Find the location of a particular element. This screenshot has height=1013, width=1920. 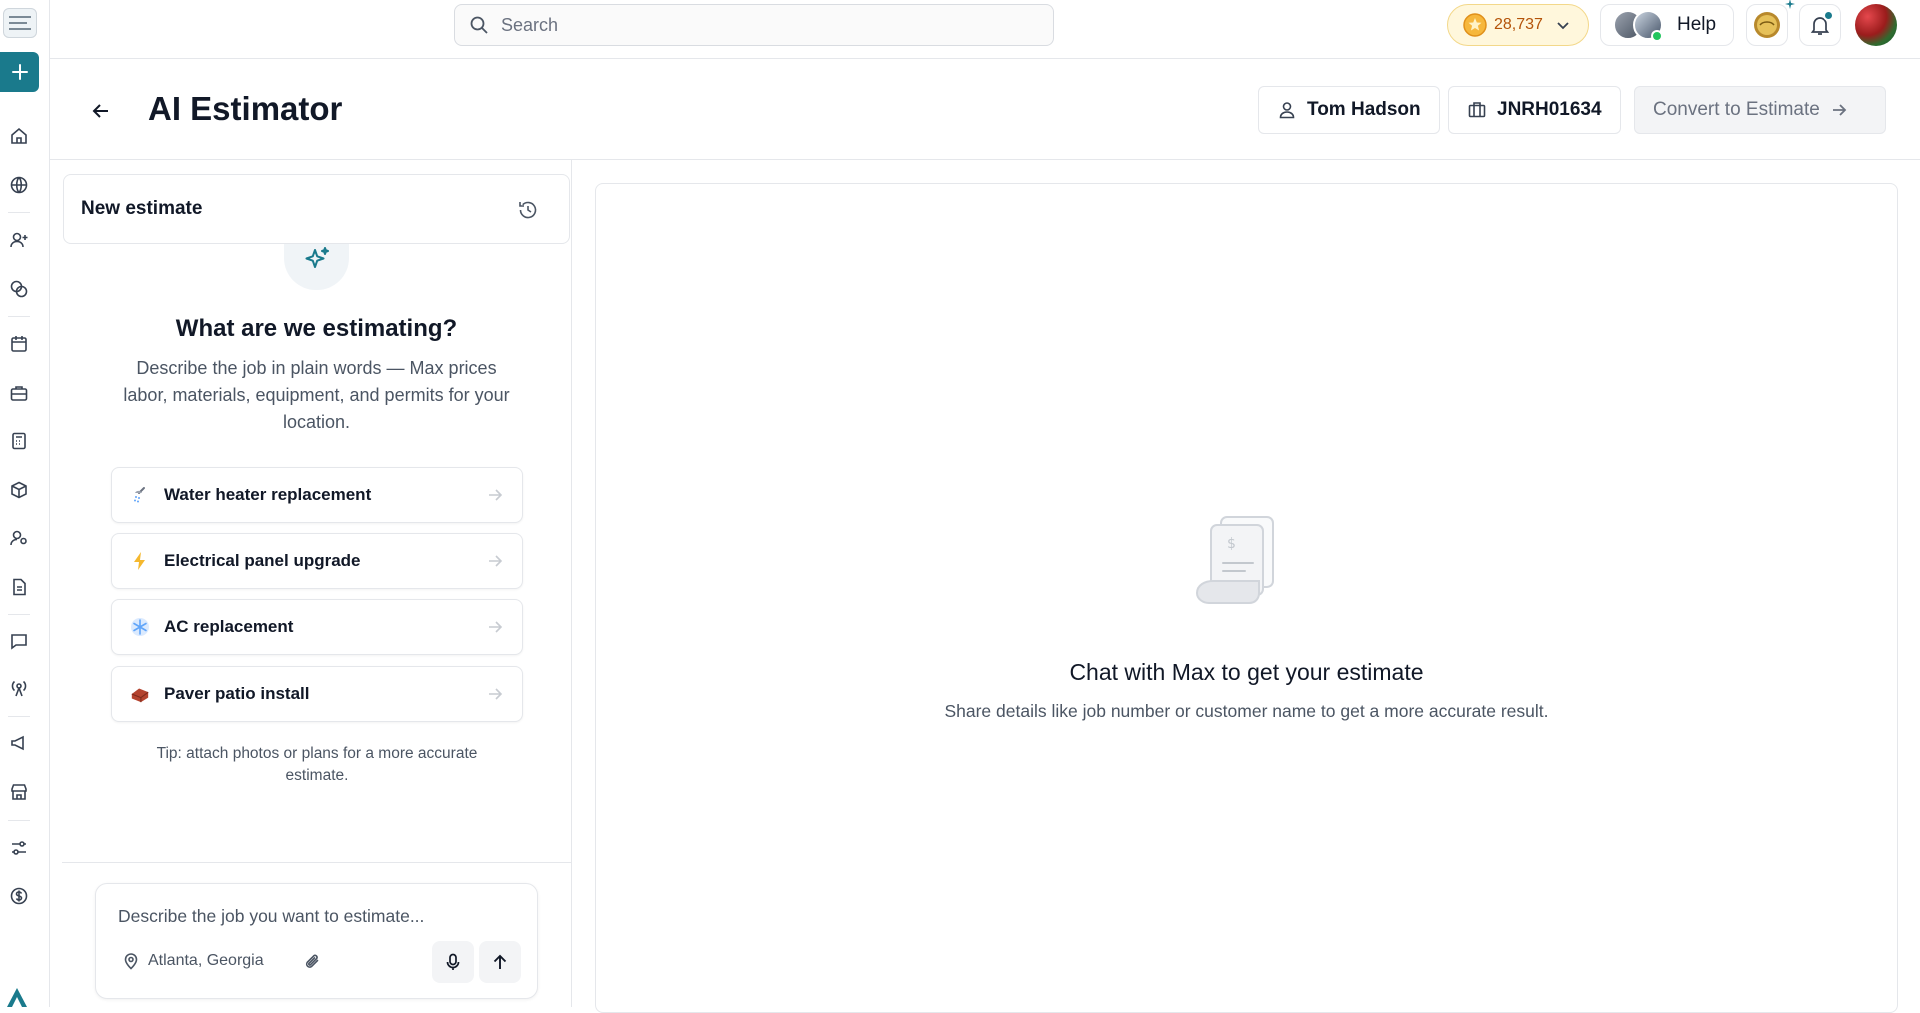

globe-icon is located at coordinates (19, 185).